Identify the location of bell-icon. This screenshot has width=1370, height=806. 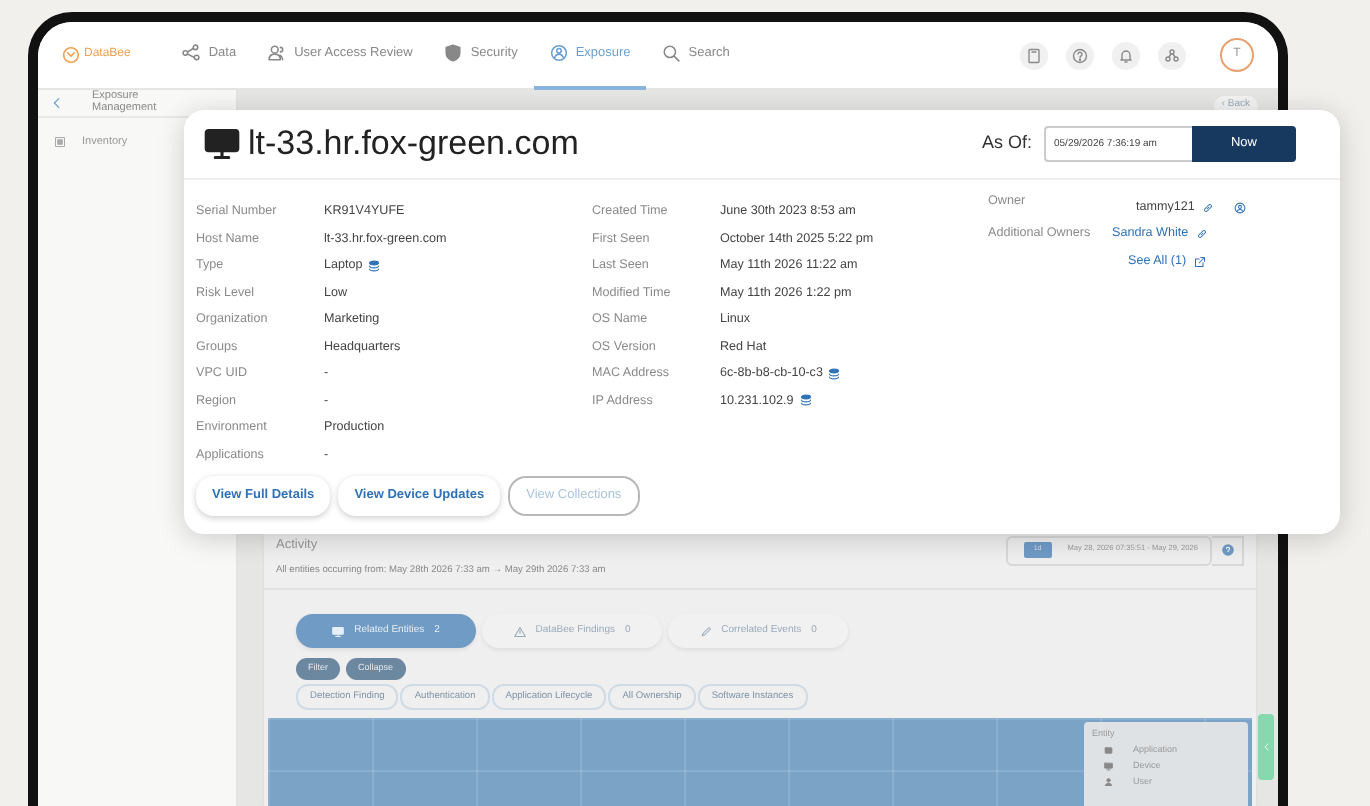
(1126, 55).